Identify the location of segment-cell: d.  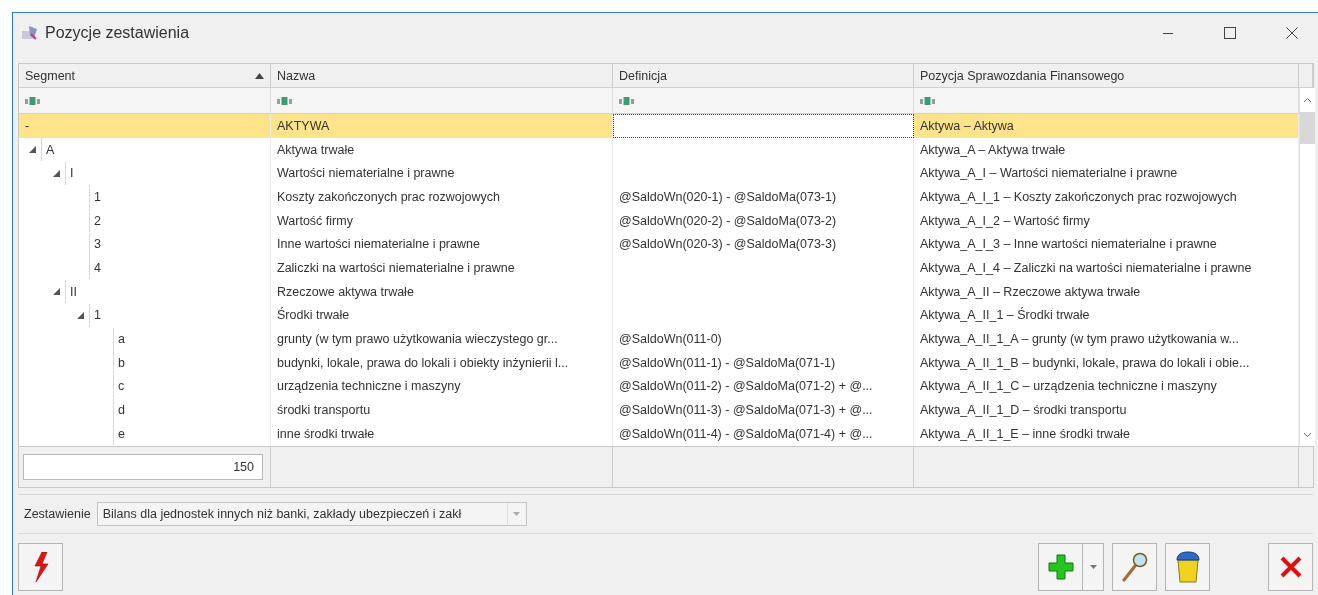
(121, 410).